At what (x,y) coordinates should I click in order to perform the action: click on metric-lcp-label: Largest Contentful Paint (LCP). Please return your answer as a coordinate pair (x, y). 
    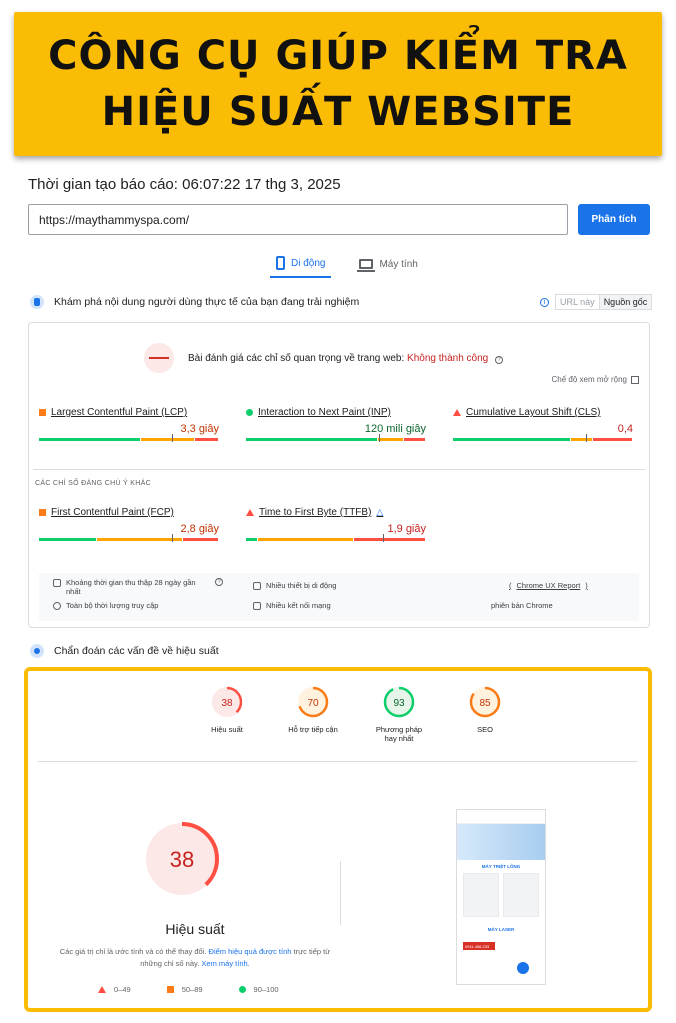
    Looking at the image, I should click on (119, 412).